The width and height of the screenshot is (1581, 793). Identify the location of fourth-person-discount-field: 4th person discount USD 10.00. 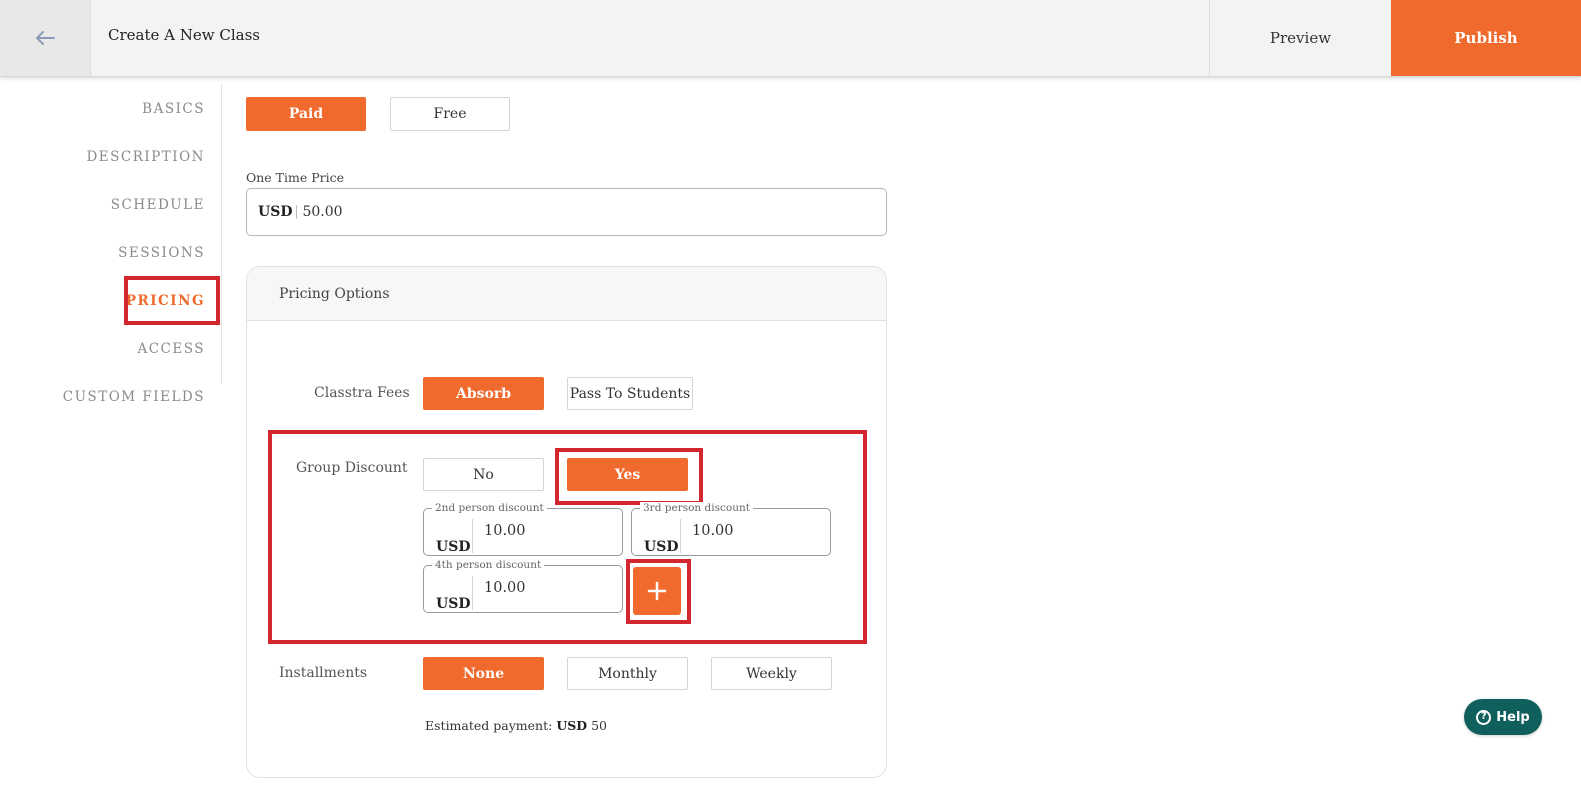
(523, 586).